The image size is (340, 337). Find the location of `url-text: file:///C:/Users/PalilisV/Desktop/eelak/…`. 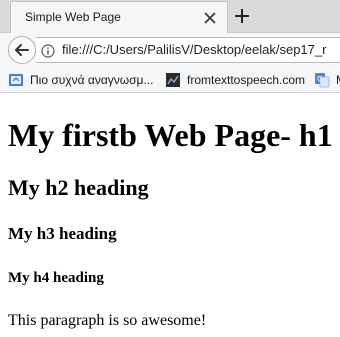

url-text: file:///C:/Users/PalilisV/Desktop/eelak/… is located at coordinates (194, 49).